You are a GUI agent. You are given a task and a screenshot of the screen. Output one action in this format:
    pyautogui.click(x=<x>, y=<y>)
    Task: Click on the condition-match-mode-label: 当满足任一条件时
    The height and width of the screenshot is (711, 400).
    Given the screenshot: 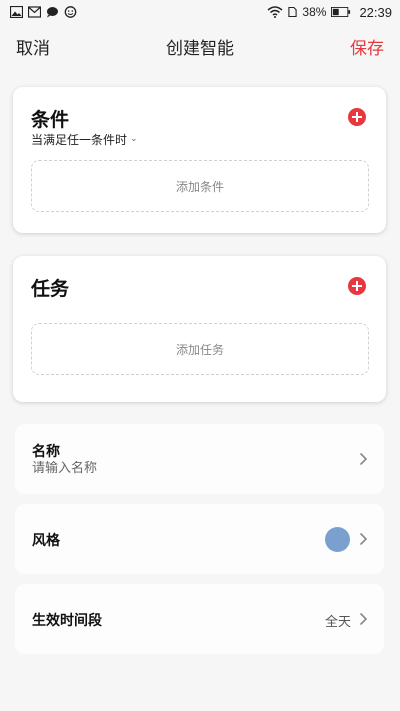 What is the action you would take?
    pyautogui.click(x=79, y=140)
    